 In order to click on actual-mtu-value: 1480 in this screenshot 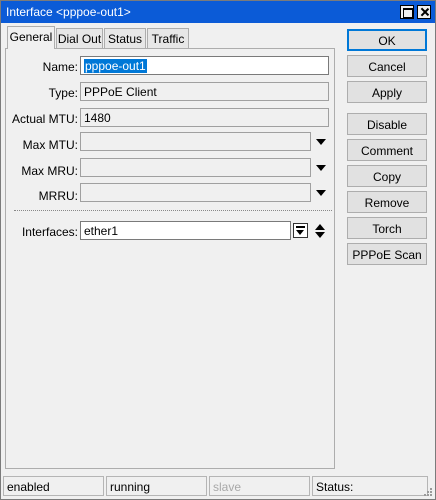, I will do `click(97, 118)`.